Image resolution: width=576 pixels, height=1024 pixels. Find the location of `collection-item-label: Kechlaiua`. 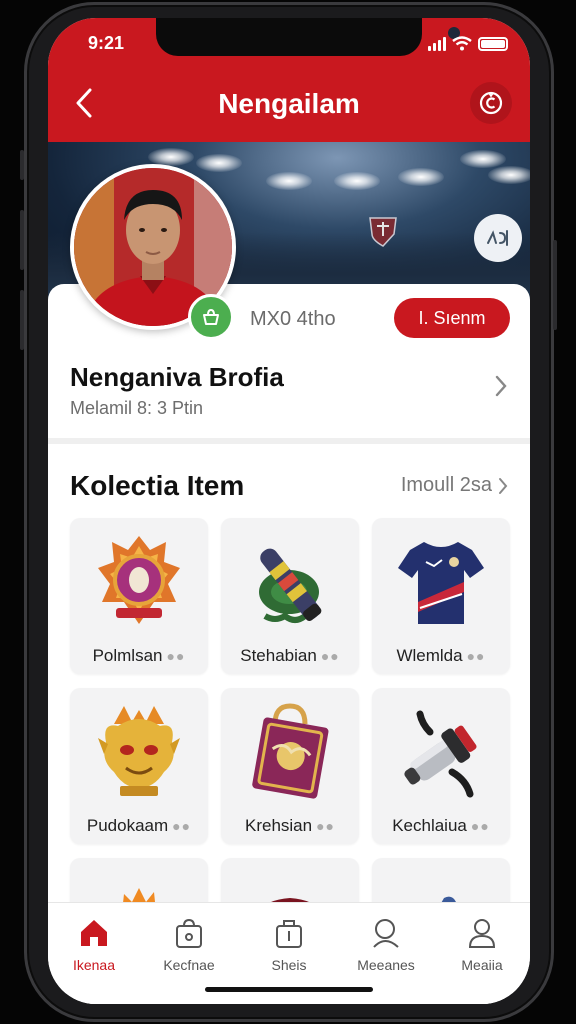

collection-item-label: Kechlaiua is located at coordinates (429, 825).